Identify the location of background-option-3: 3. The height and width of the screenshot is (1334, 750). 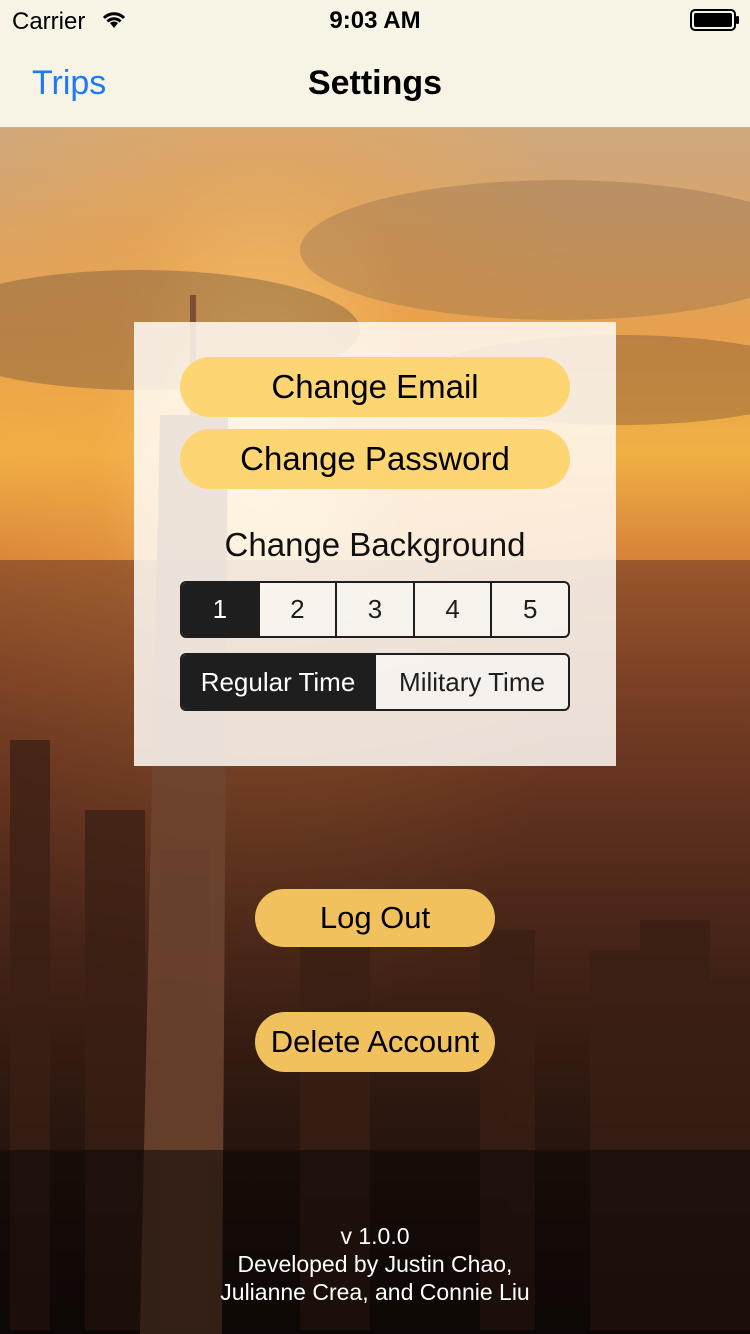
(374, 609).